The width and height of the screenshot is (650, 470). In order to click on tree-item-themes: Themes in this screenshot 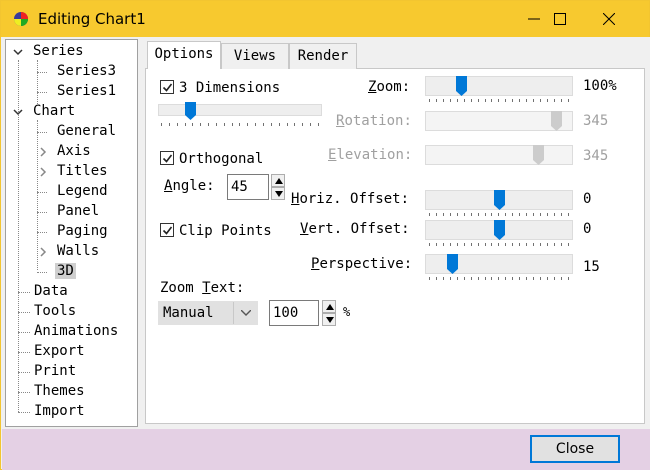, I will do `click(59, 391)`.